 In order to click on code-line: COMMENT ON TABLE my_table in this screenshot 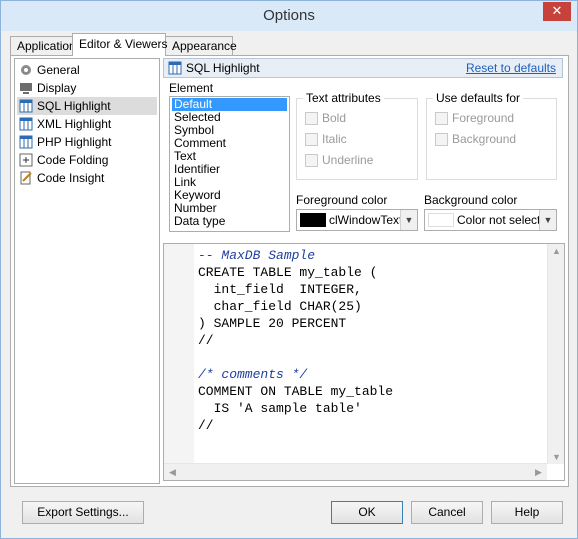, I will do `click(296, 391)`.